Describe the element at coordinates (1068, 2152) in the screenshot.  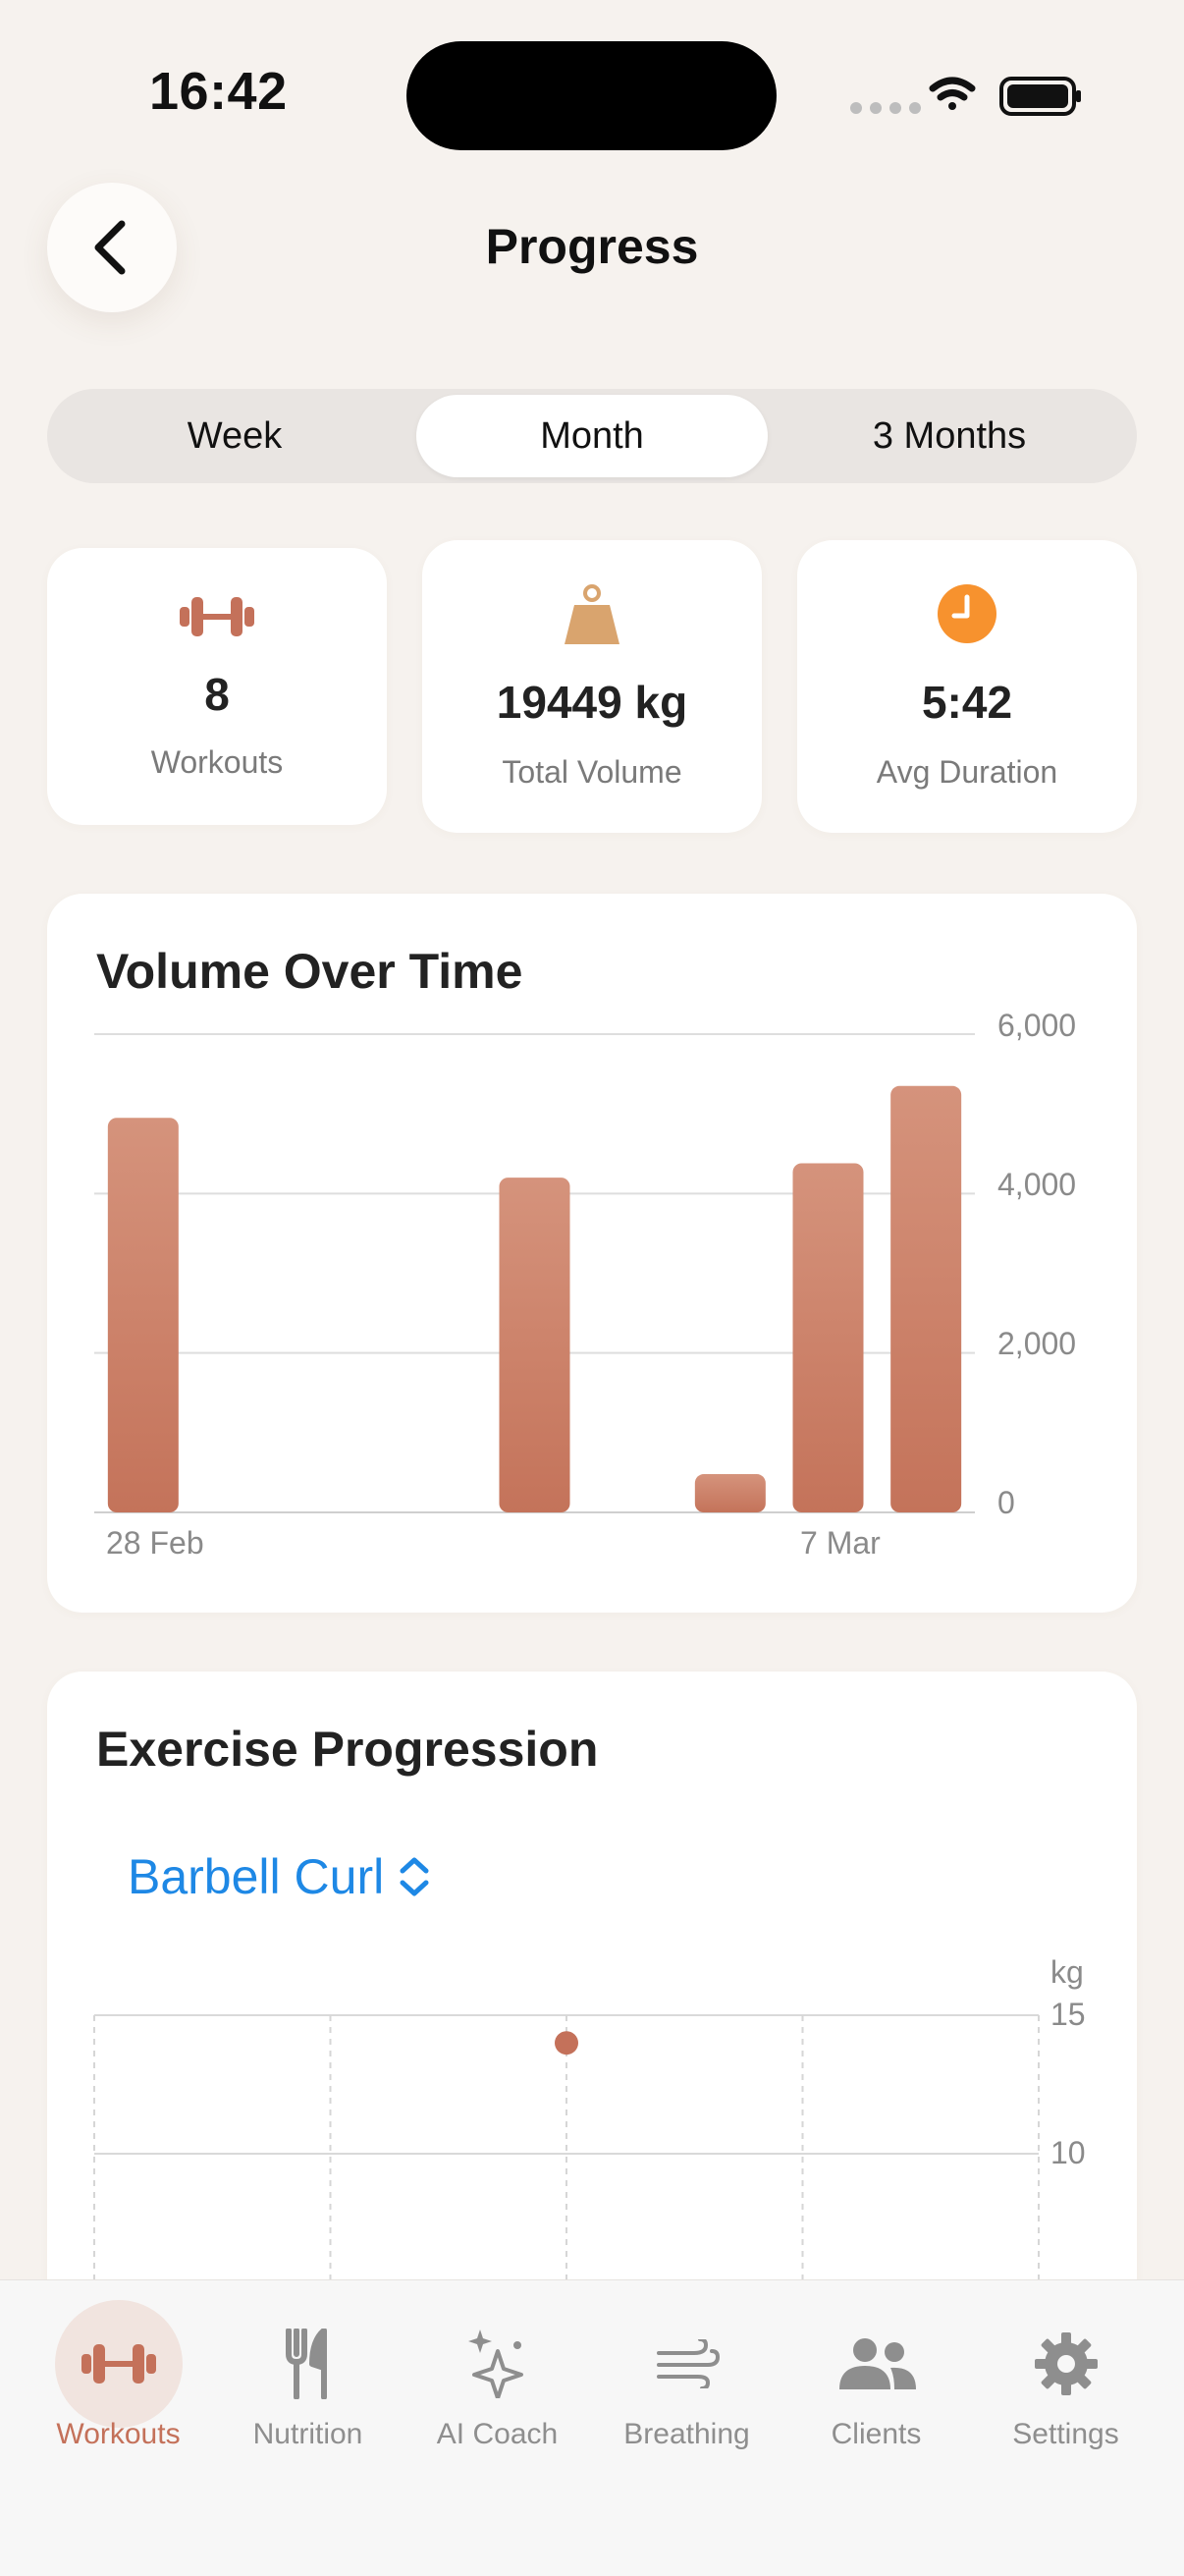
I see `y-tick-label: 10` at that location.